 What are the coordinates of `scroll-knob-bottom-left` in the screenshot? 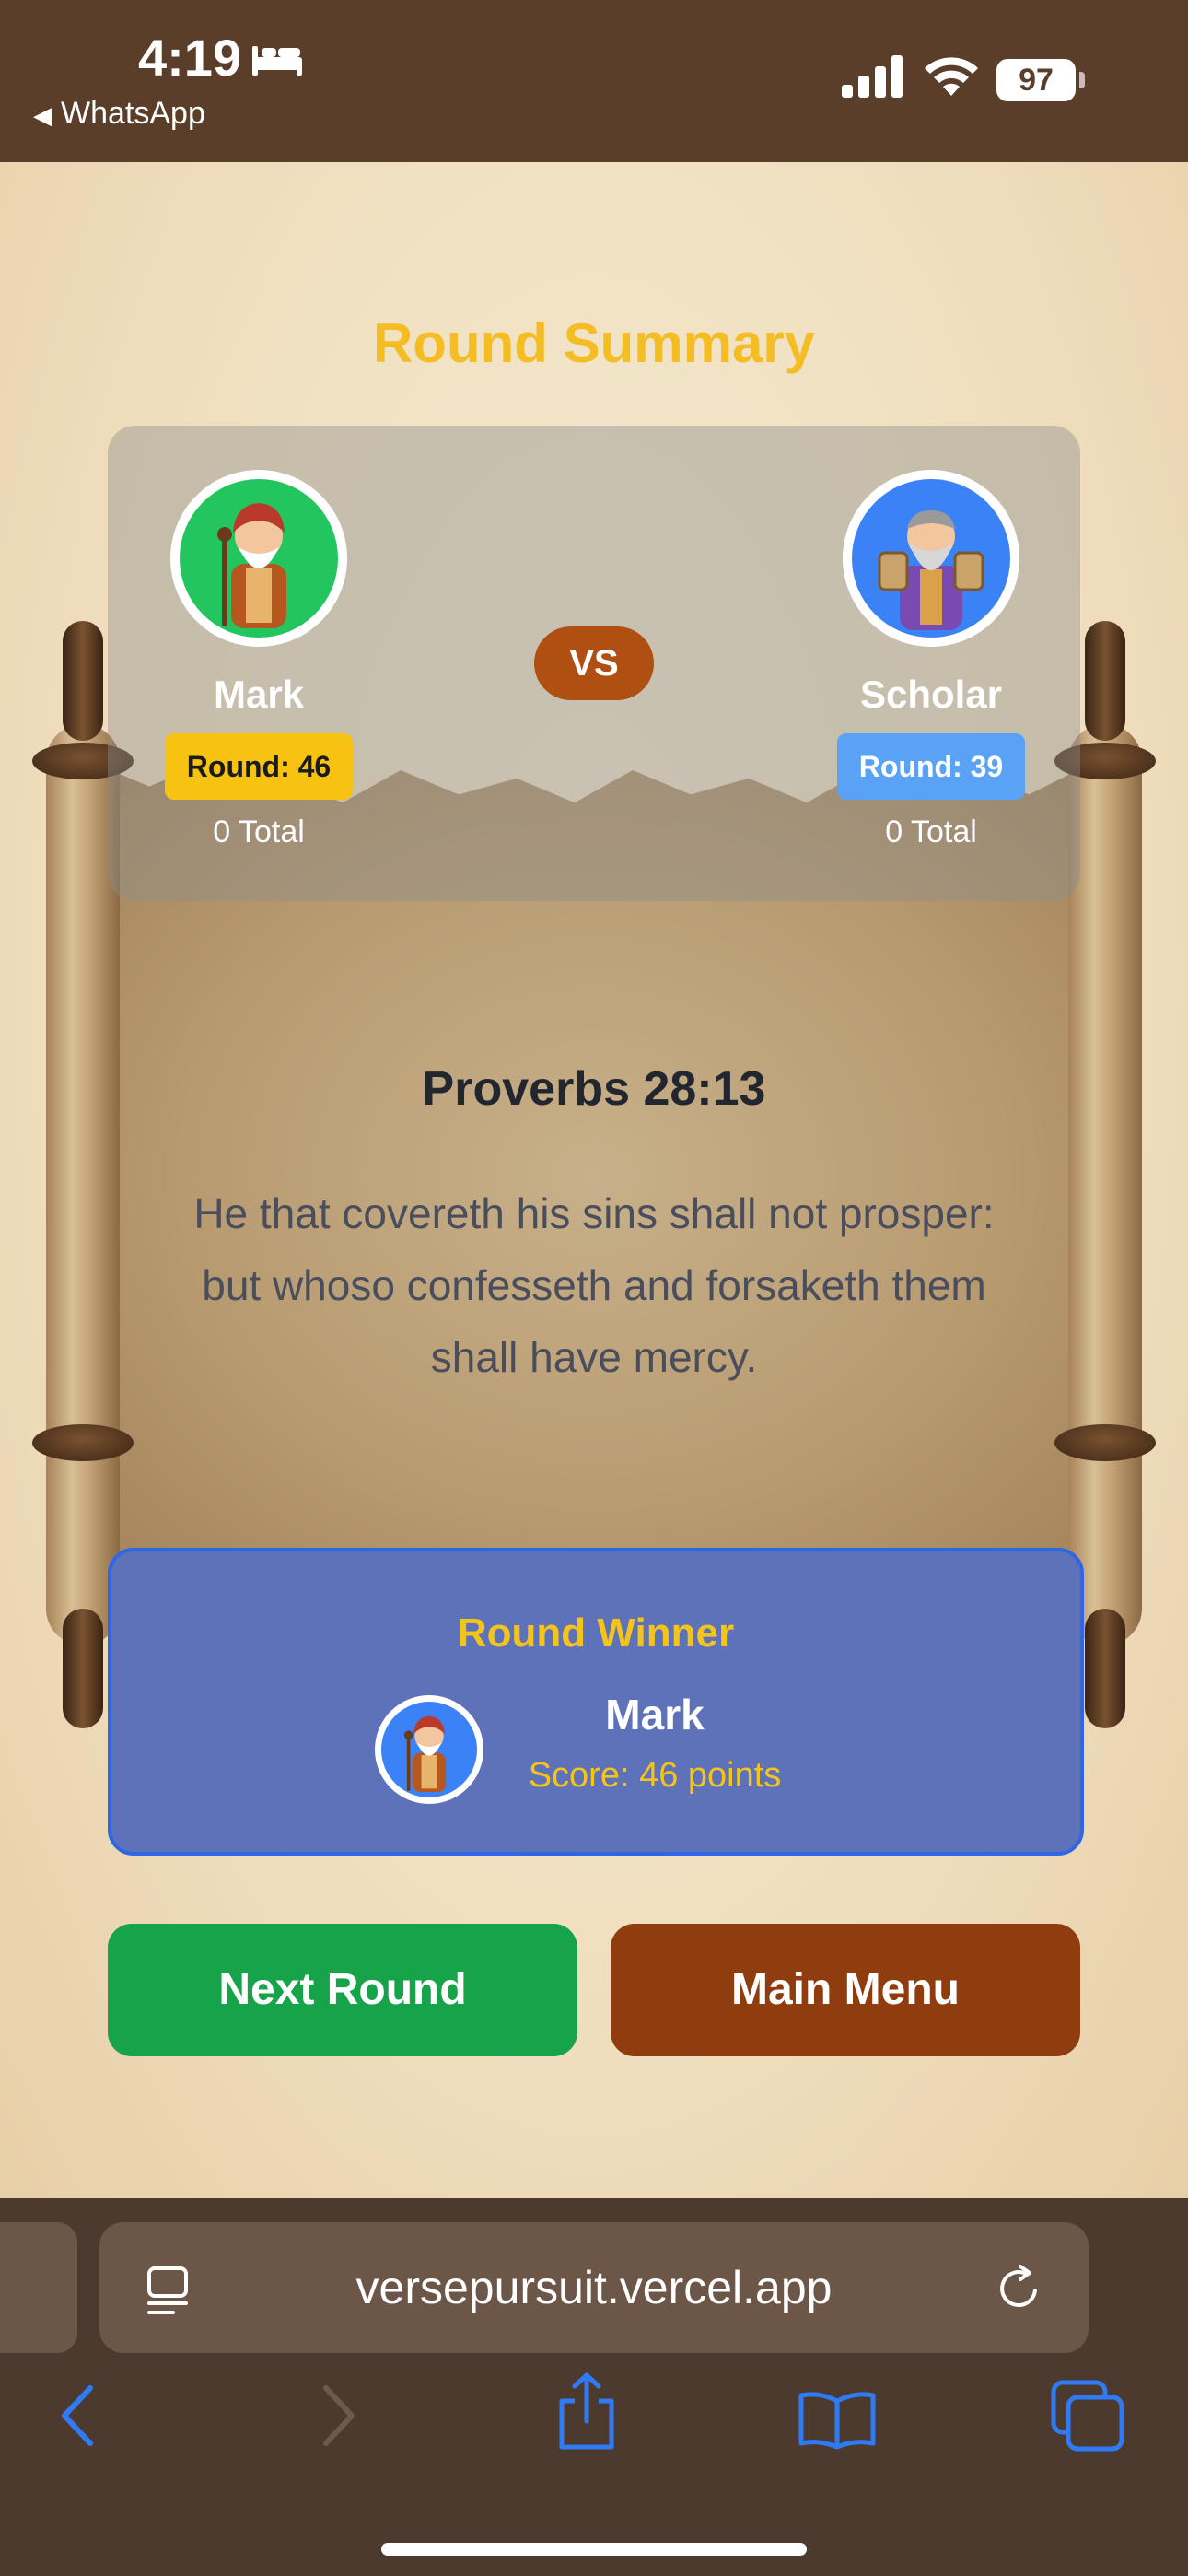 It's located at (83, 1668).